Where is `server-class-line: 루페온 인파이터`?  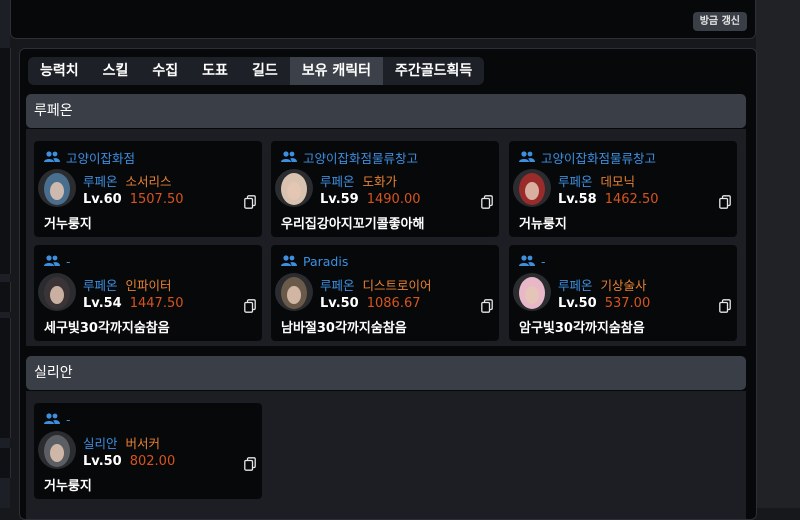
server-class-line: 루페온 인파이터 is located at coordinates (127, 284).